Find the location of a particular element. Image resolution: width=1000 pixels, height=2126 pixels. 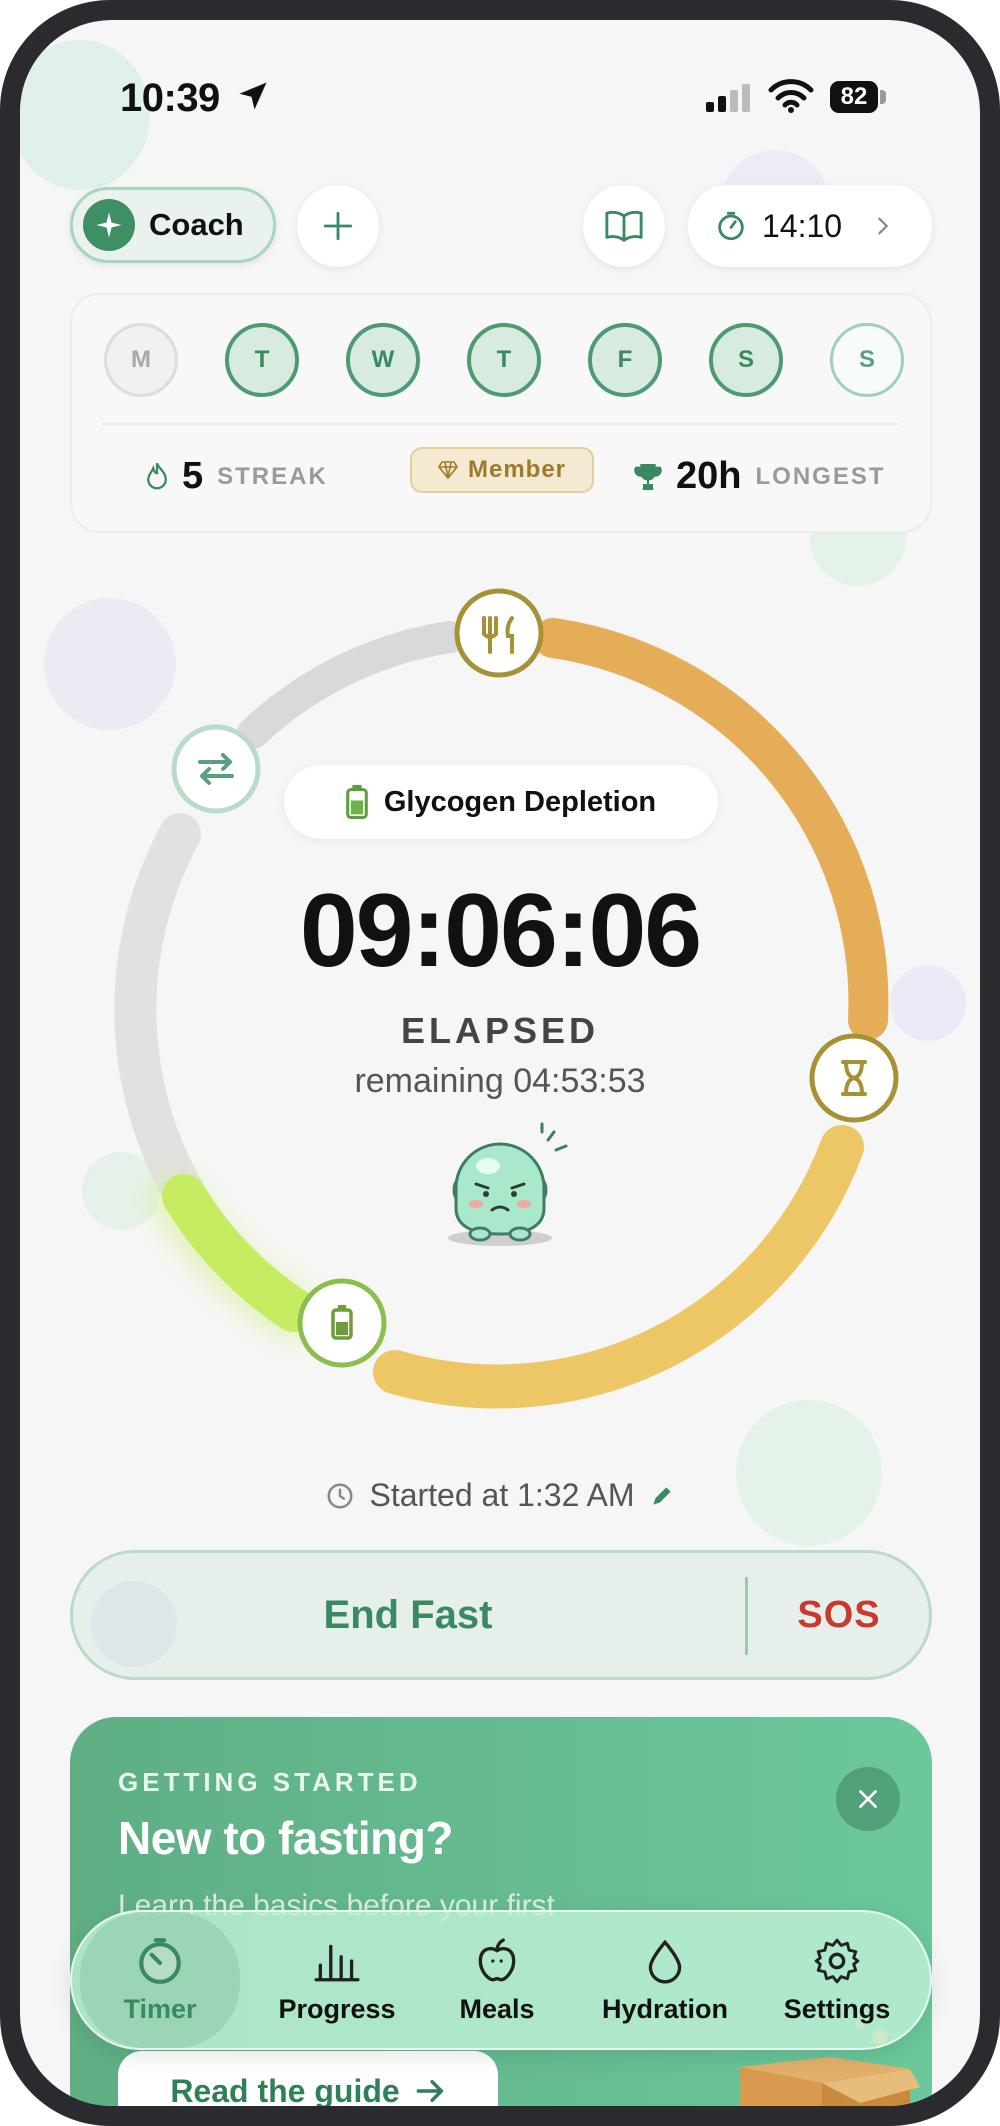

start-time-text: Started at 1:32 AM is located at coordinates (502, 1495).